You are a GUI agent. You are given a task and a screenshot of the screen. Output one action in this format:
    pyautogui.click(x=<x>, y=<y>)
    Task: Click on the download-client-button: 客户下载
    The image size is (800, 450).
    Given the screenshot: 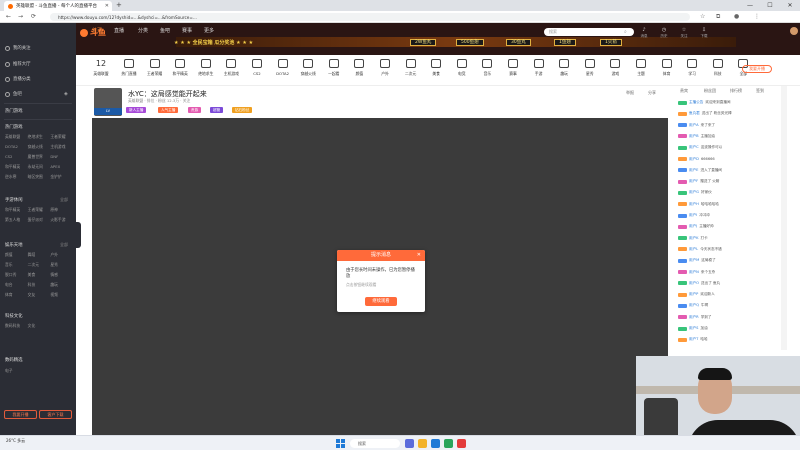 What is the action you would take?
    pyautogui.click(x=55, y=414)
    